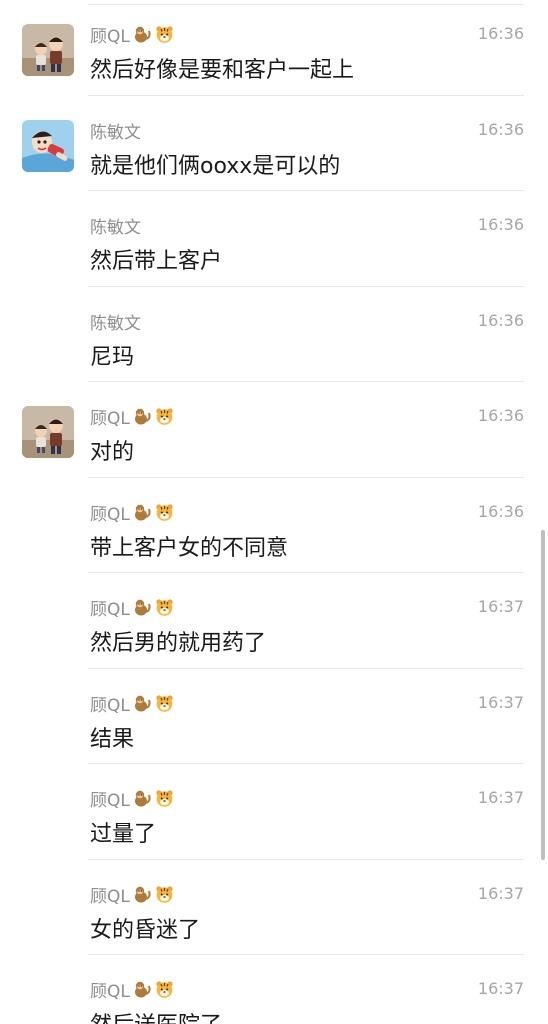 This screenshot has height=1024, width=548. I want to click on message-text: 然后好像是要和客户一起上, so click(222, 70).